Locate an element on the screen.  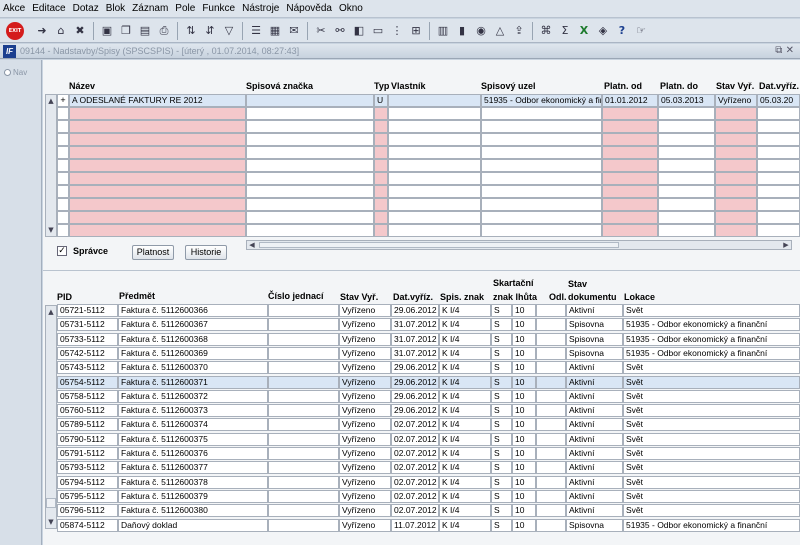
cell-predmet: Faktura č. 5112600379 is located at coordinates (193, 496).